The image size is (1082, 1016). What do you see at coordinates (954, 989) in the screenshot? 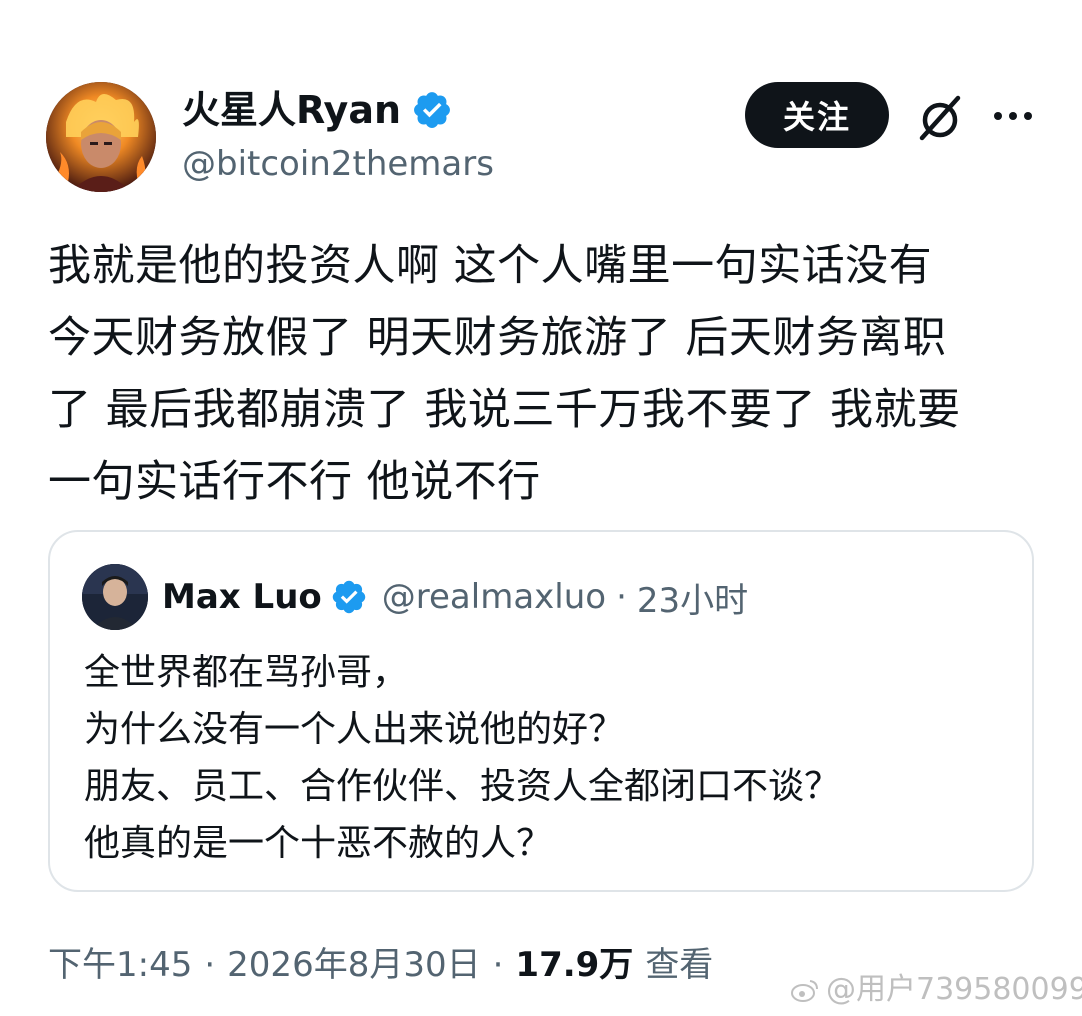
I see `watermark-text: @用户7395800999` at bounding box center [954, 989].